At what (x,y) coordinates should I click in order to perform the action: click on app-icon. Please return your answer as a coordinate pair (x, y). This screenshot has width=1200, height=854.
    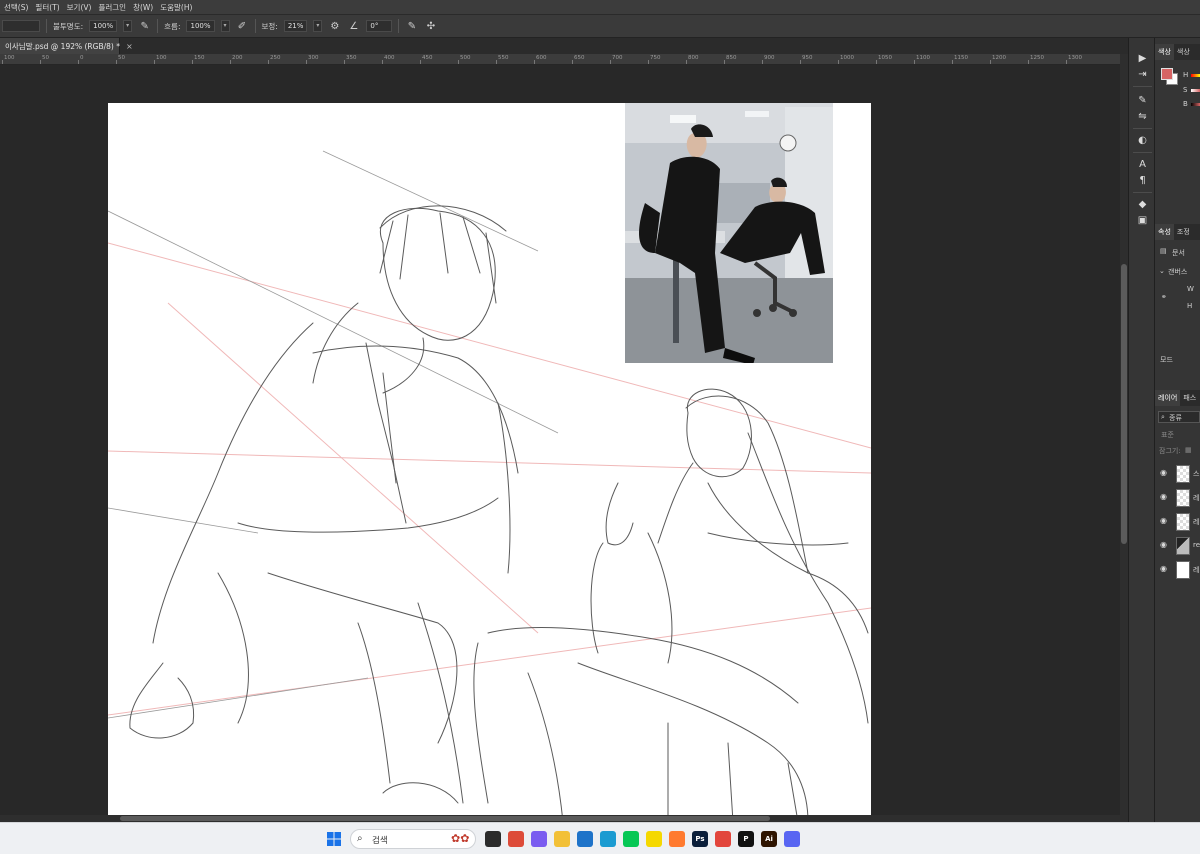
    Looking at the image, I should click on (677, 839).